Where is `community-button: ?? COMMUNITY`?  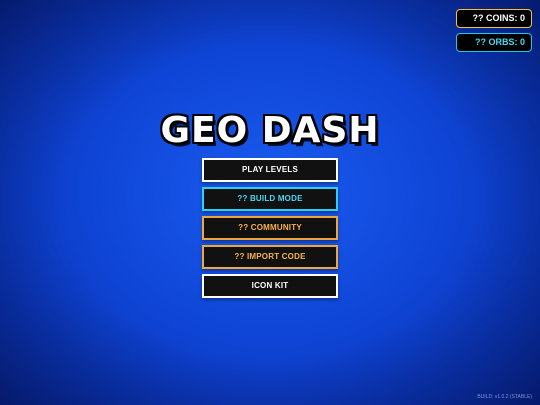
community-button: ?? COMMUNITY is located at coordinates (270, 228).